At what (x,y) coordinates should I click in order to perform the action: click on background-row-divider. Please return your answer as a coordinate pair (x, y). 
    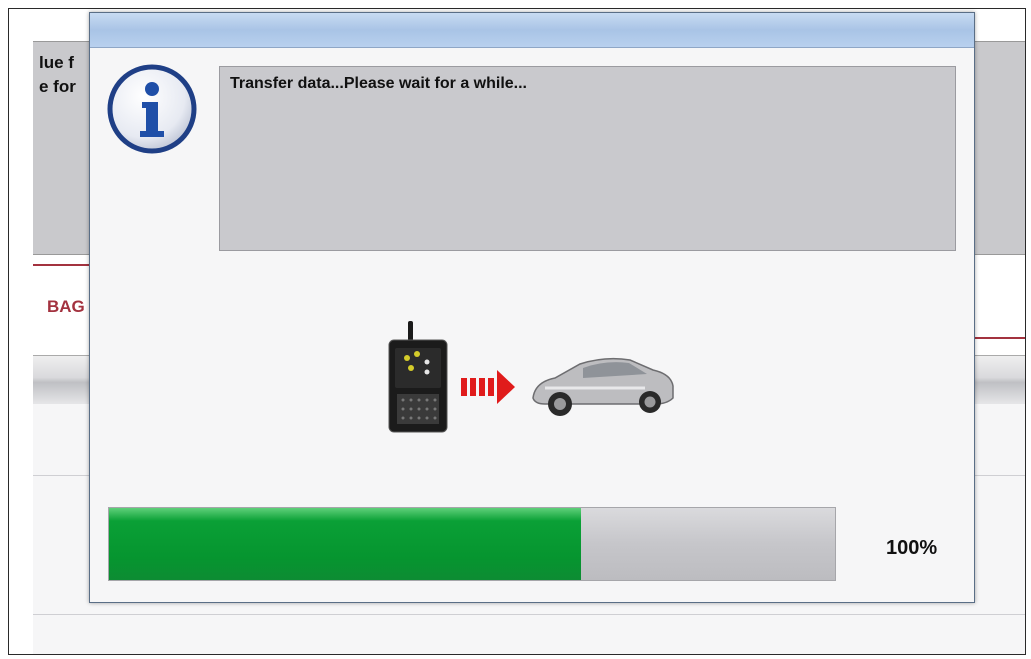
    Looking at the image, I should click on (529, 614).